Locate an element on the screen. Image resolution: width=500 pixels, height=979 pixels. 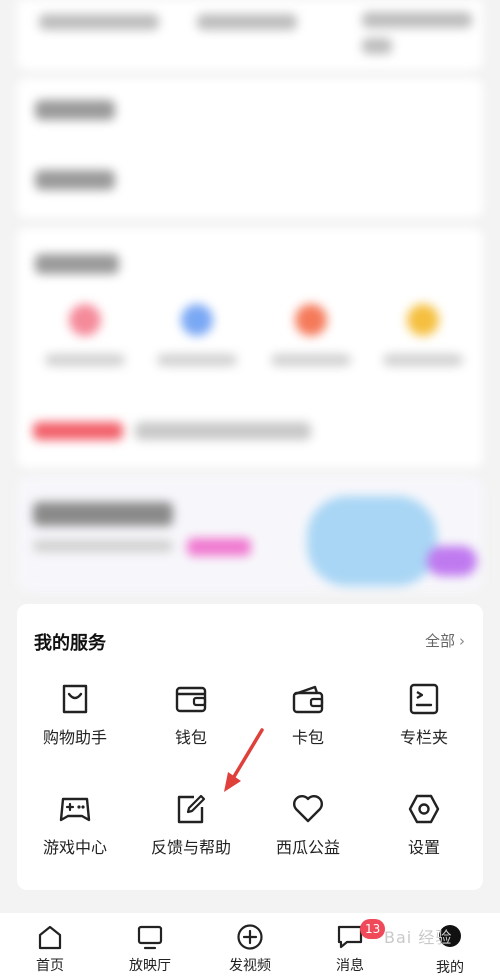
home-icon is located at coordinates (50, 937).